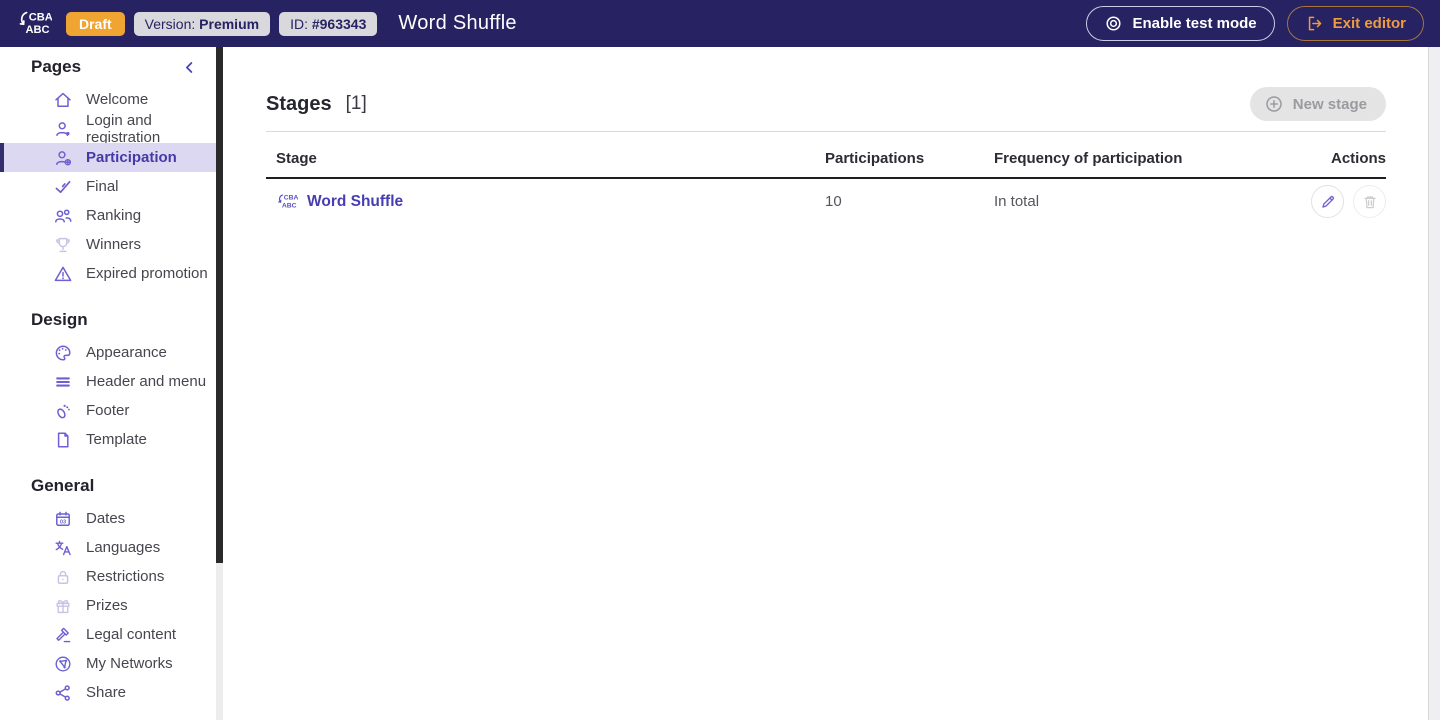  I want to click on sidebar-item-label: Prizes, so click(107, 605).